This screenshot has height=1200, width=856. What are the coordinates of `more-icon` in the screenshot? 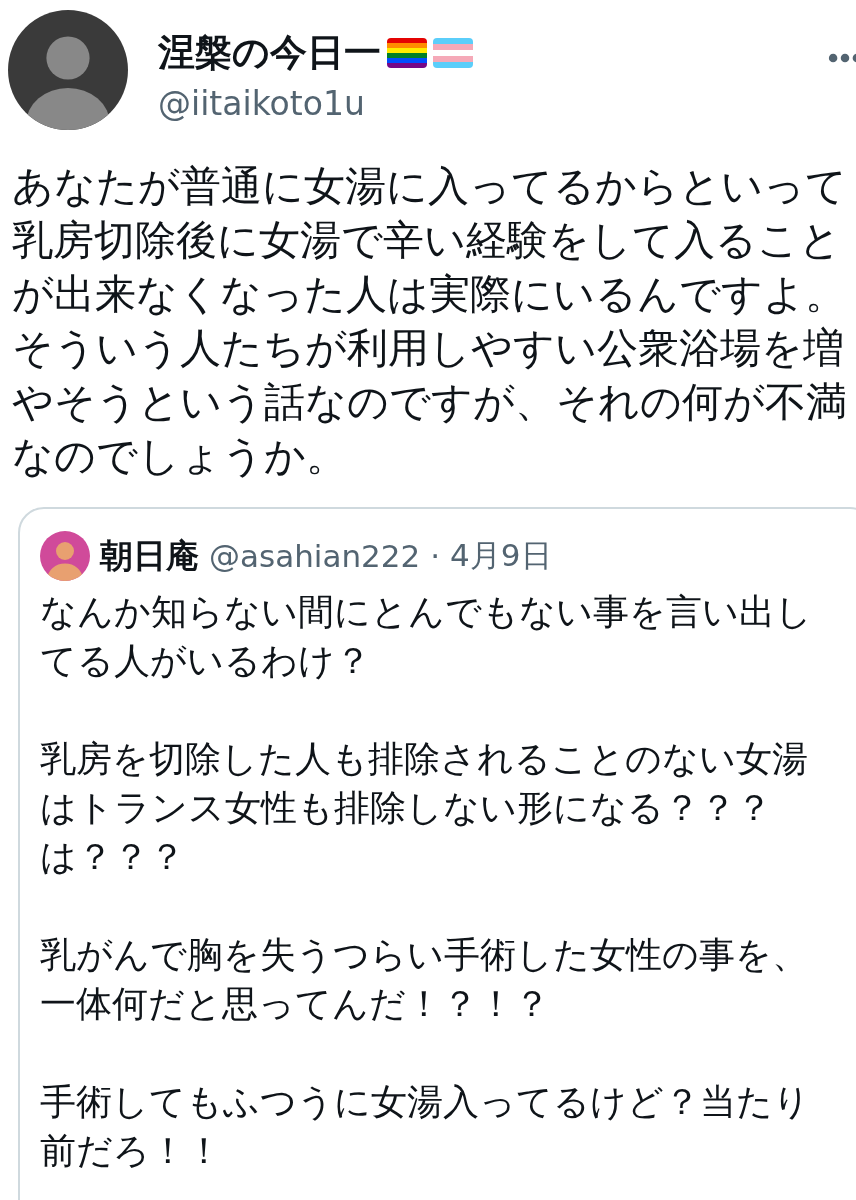 It's located at (842, 58).